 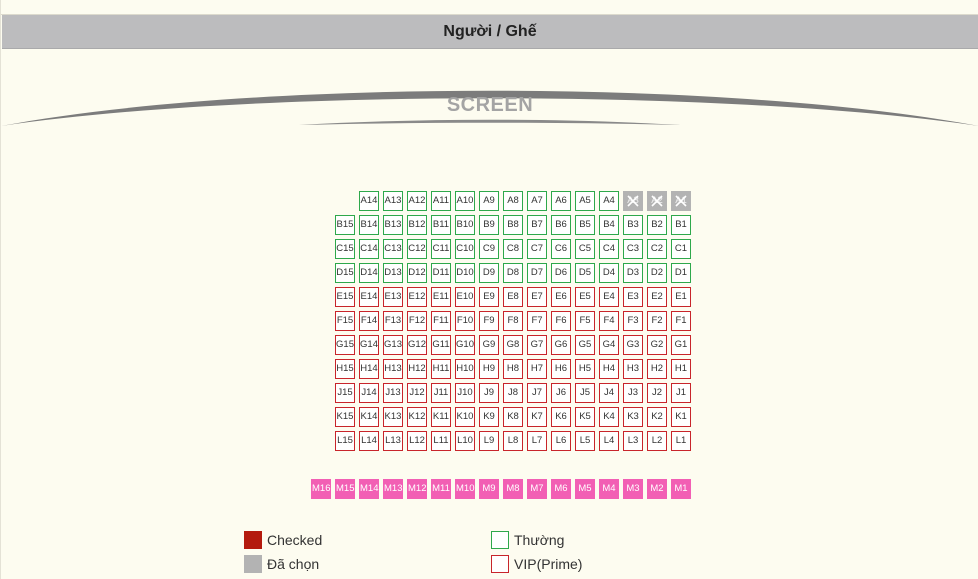 I want to click on seat-d4: D4, so click(x=609, y=273).